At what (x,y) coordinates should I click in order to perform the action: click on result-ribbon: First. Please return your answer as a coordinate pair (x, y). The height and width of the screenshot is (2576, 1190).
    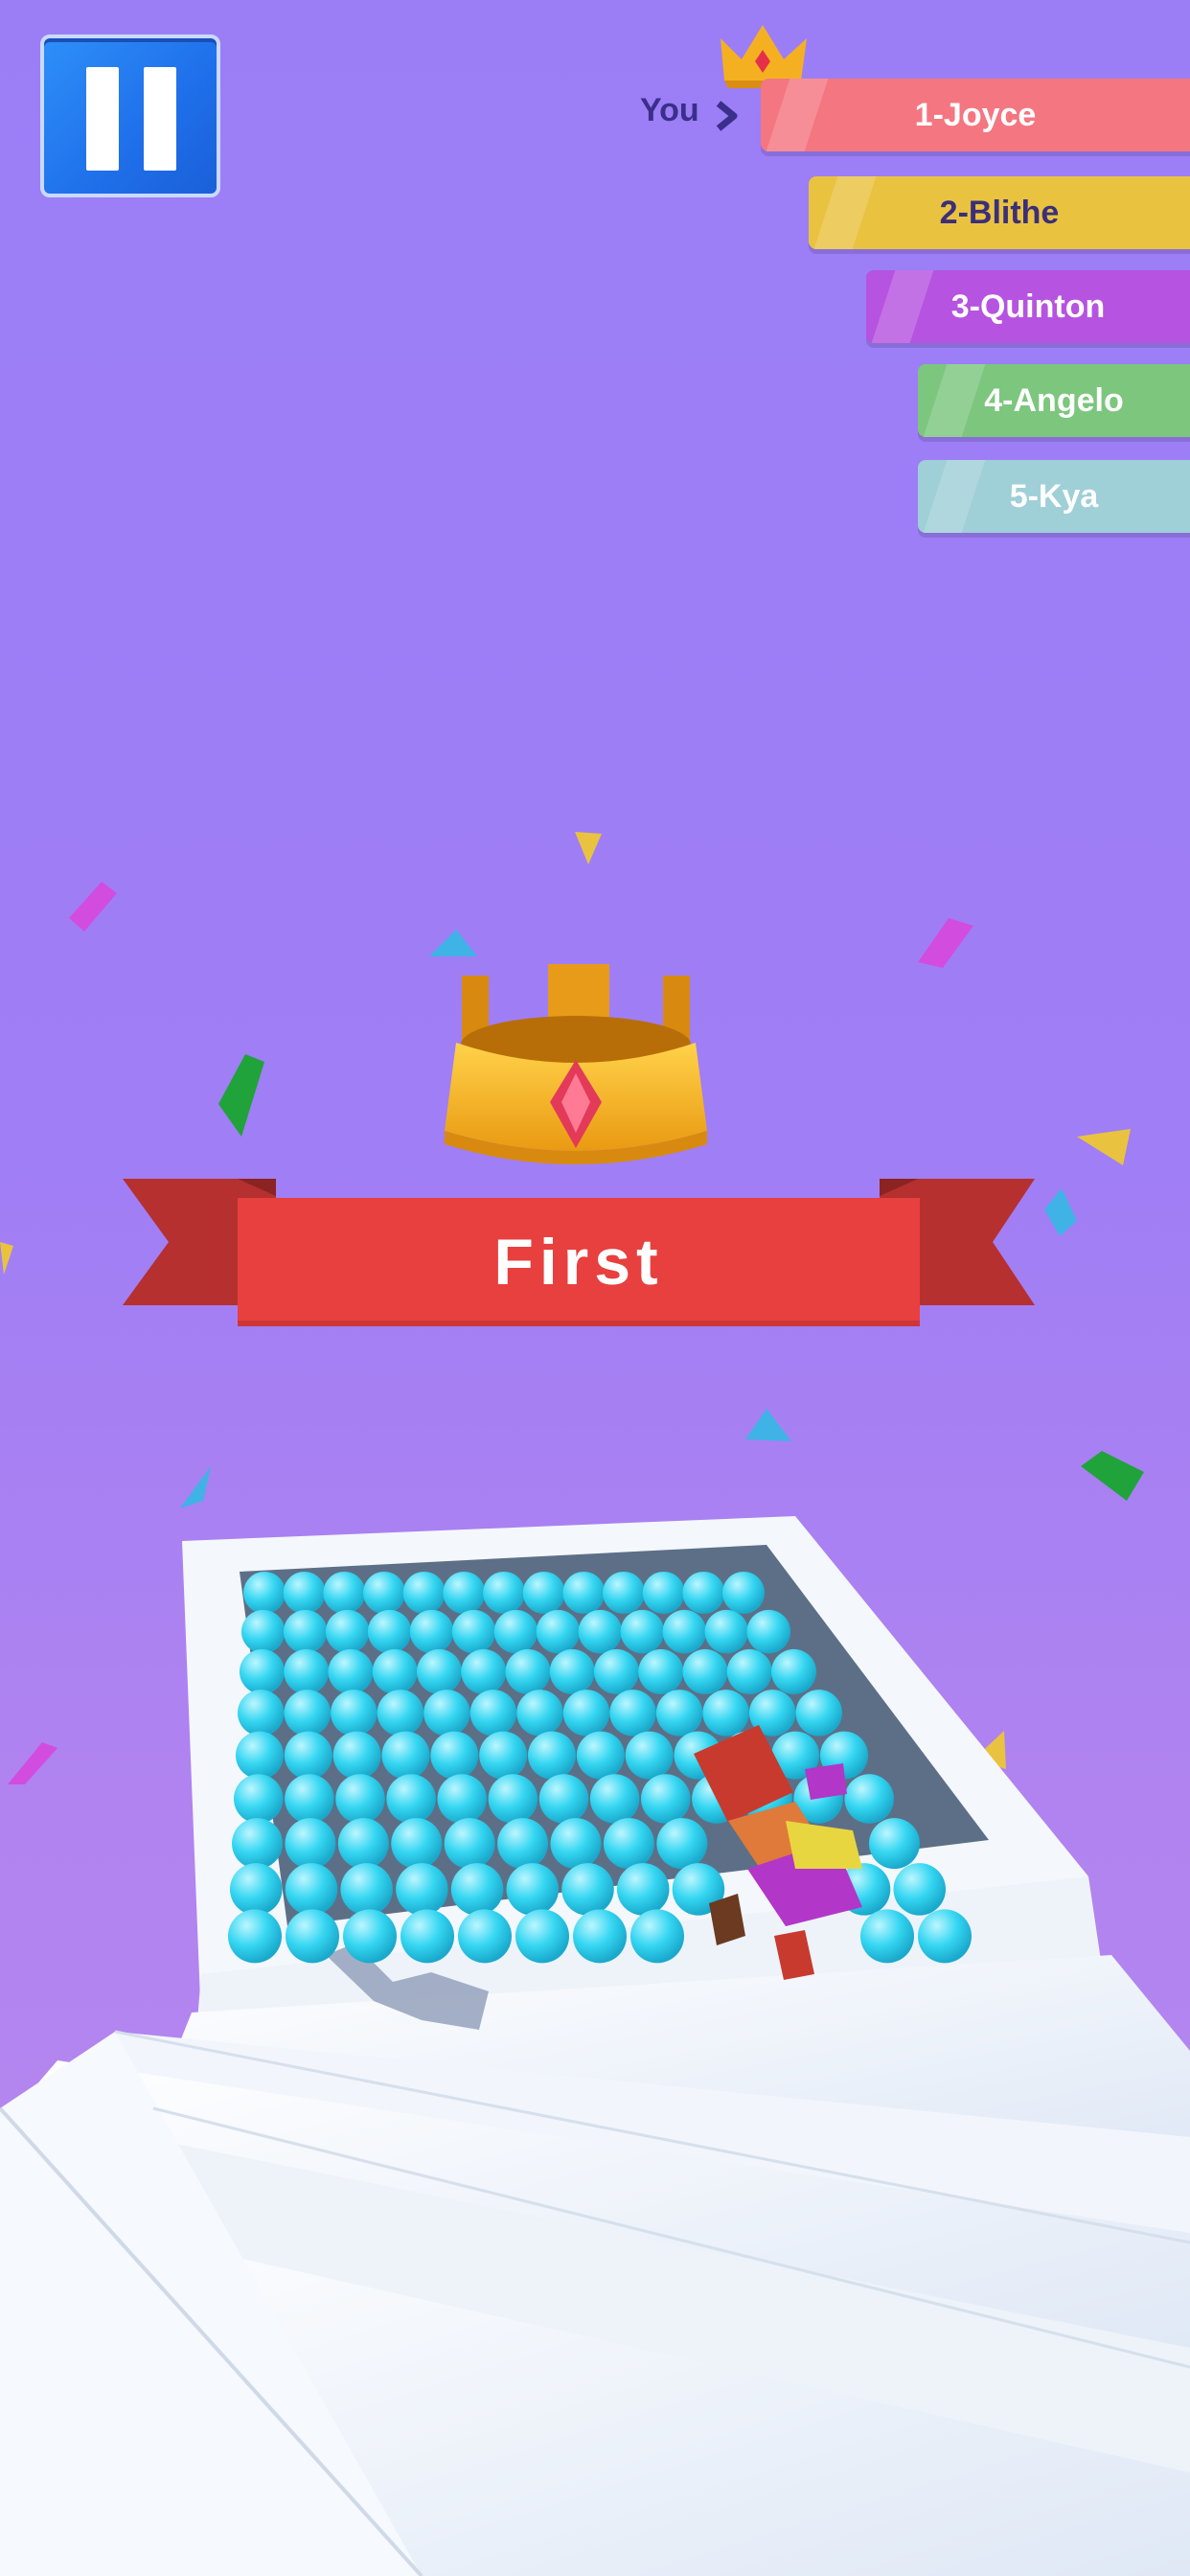
    Looking at the image, I should click on (579, 1262).